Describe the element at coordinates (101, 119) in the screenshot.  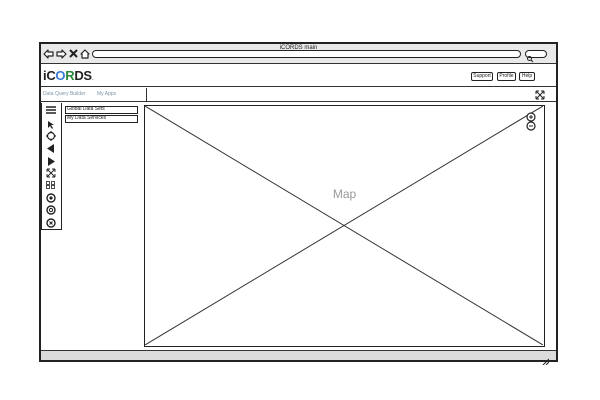
I see `layer-item-my-data-services: My Data Services` at that location.